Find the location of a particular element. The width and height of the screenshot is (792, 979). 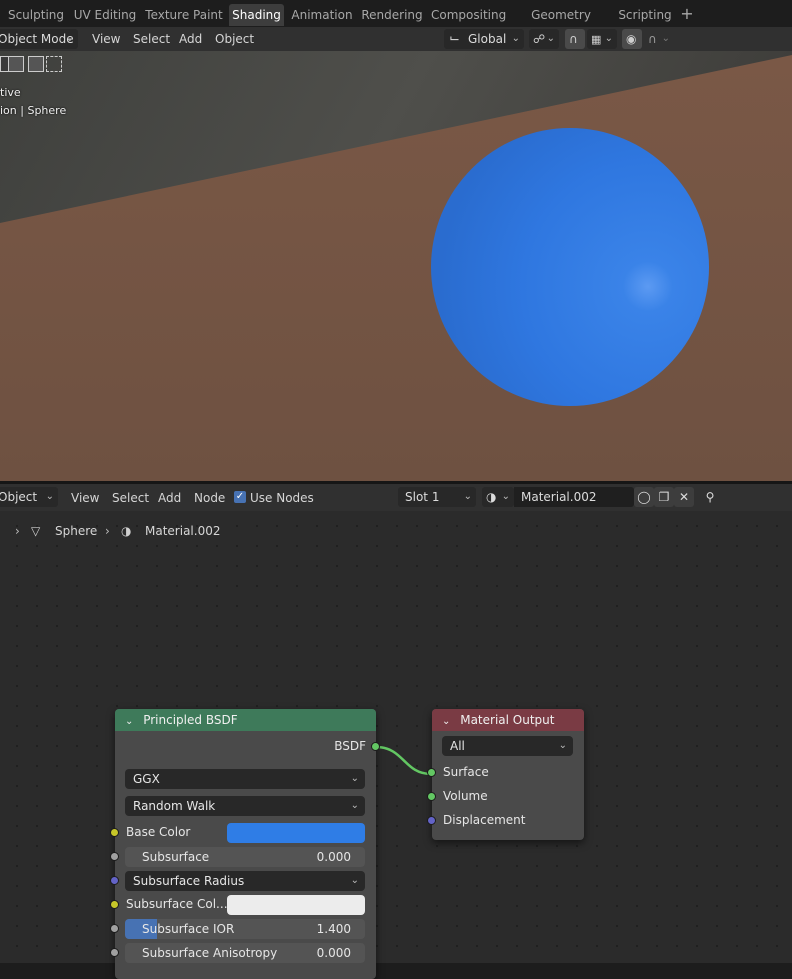

material-name-label: Material.002 is located at coordinates (559, 497).